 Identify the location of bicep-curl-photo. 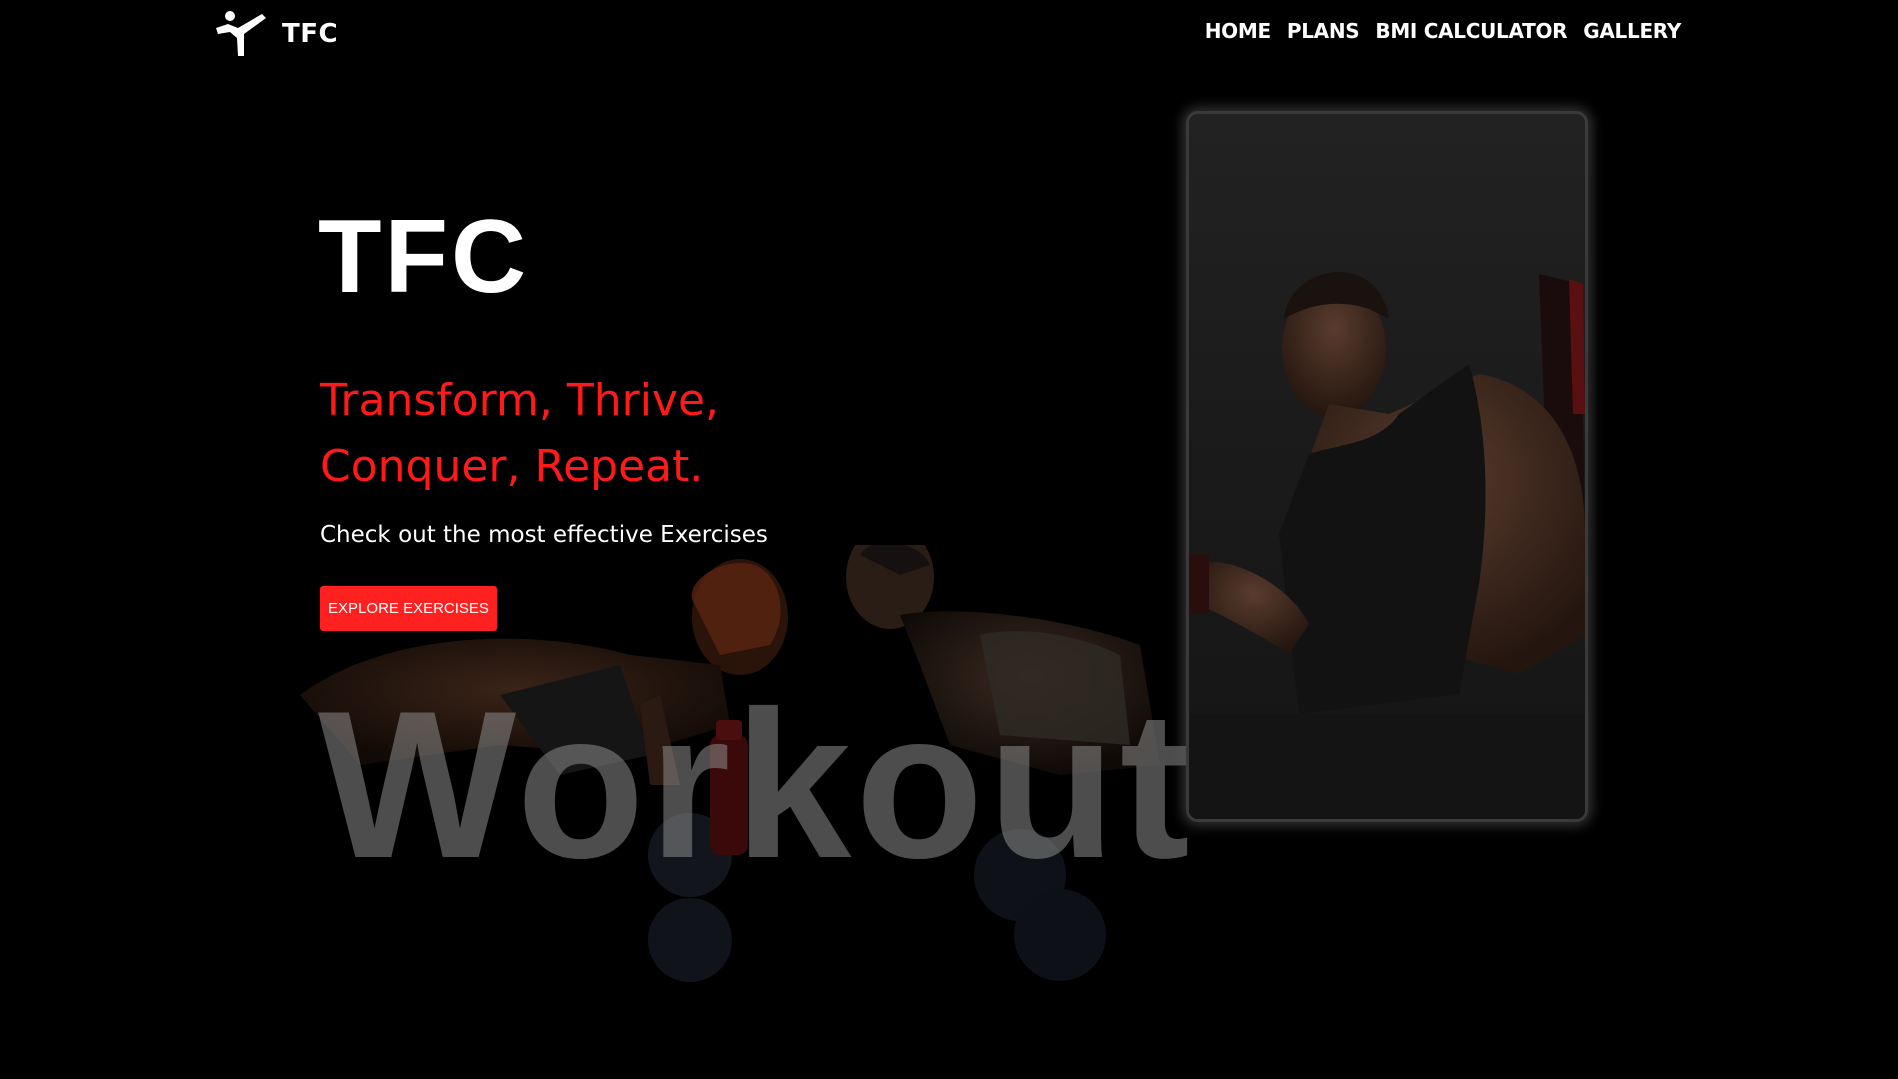
(1387, 466).